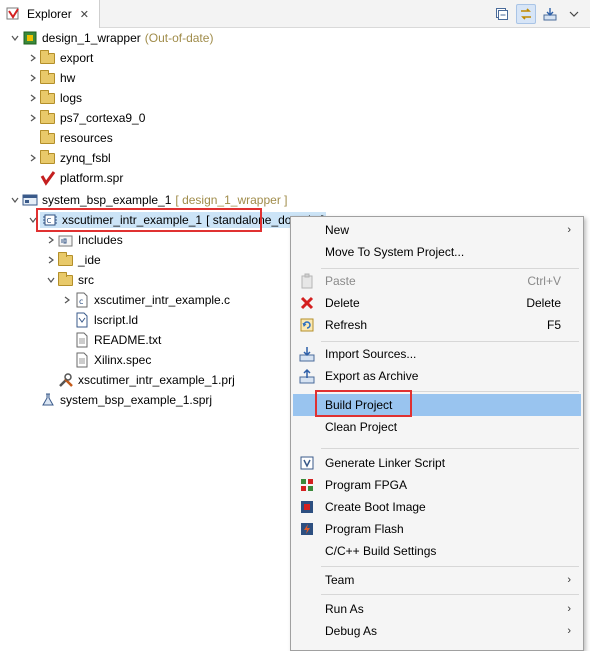  Describe the element at coordinates (437, 609) in the screenshot. I see `menu-item-run-as: Run As ›` at that location.